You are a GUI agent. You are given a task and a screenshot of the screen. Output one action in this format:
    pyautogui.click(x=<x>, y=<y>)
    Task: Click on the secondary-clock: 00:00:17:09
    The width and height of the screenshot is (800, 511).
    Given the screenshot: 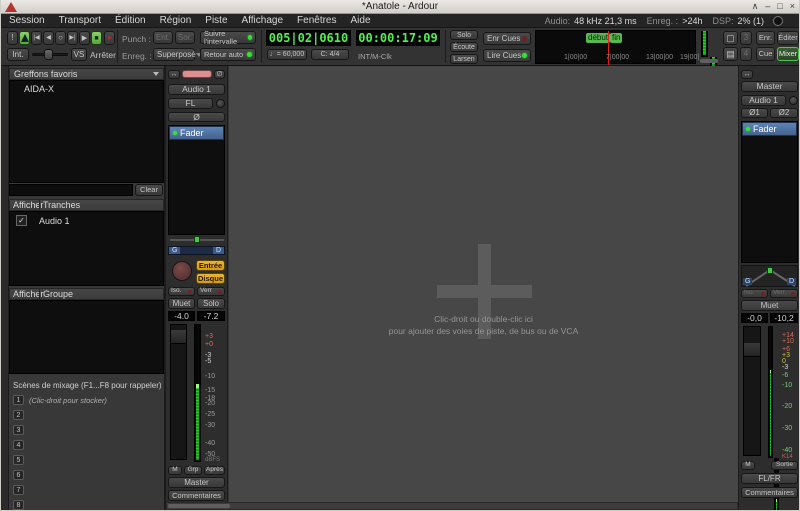 What is the action you would take?
    pyautogui.click(x=398, y=38)
    